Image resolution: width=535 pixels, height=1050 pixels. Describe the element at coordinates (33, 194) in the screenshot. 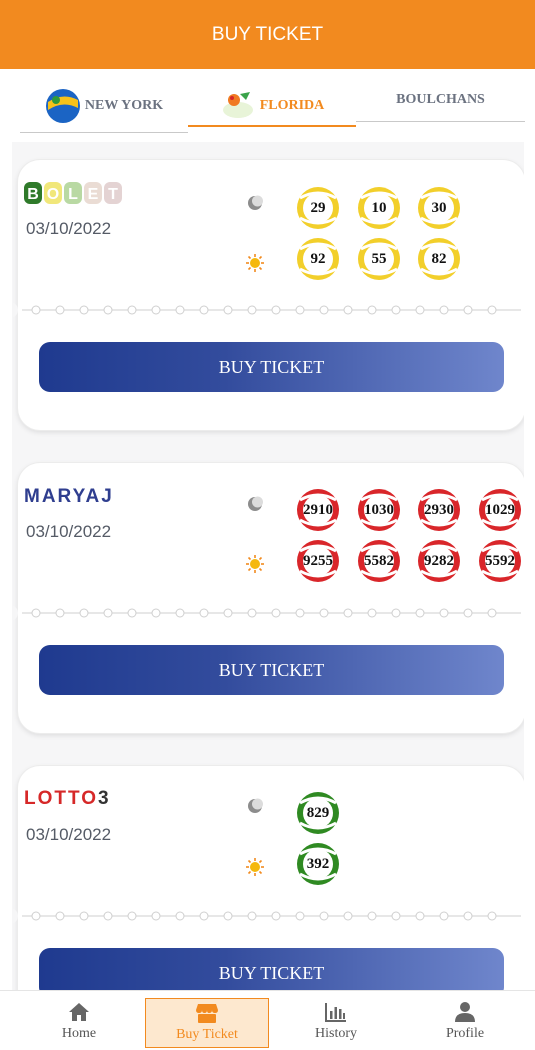

I see `bolet-letter: B` at that location.